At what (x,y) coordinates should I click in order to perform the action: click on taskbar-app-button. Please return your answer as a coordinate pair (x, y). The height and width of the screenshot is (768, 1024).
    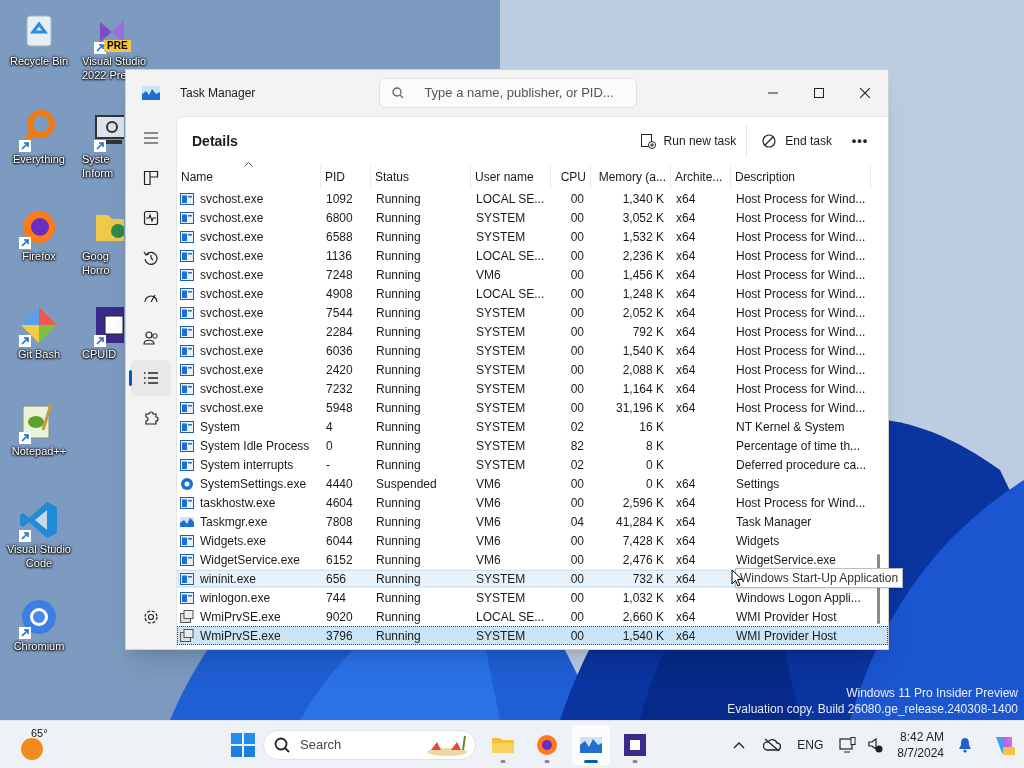
    Looking at the image, I should click on (591, 744).